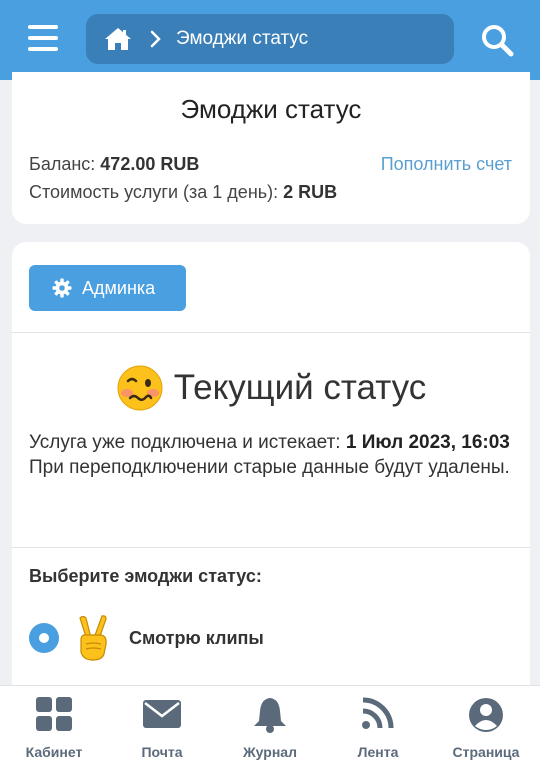 The width and height of the screenshot is (540, 766). Describe the element at coordinates (140, 388) in the screenshot. I see `woozy-face-icon` at that location.